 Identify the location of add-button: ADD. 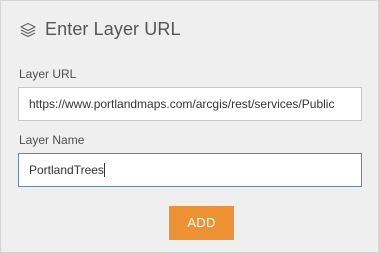
(201, 223).